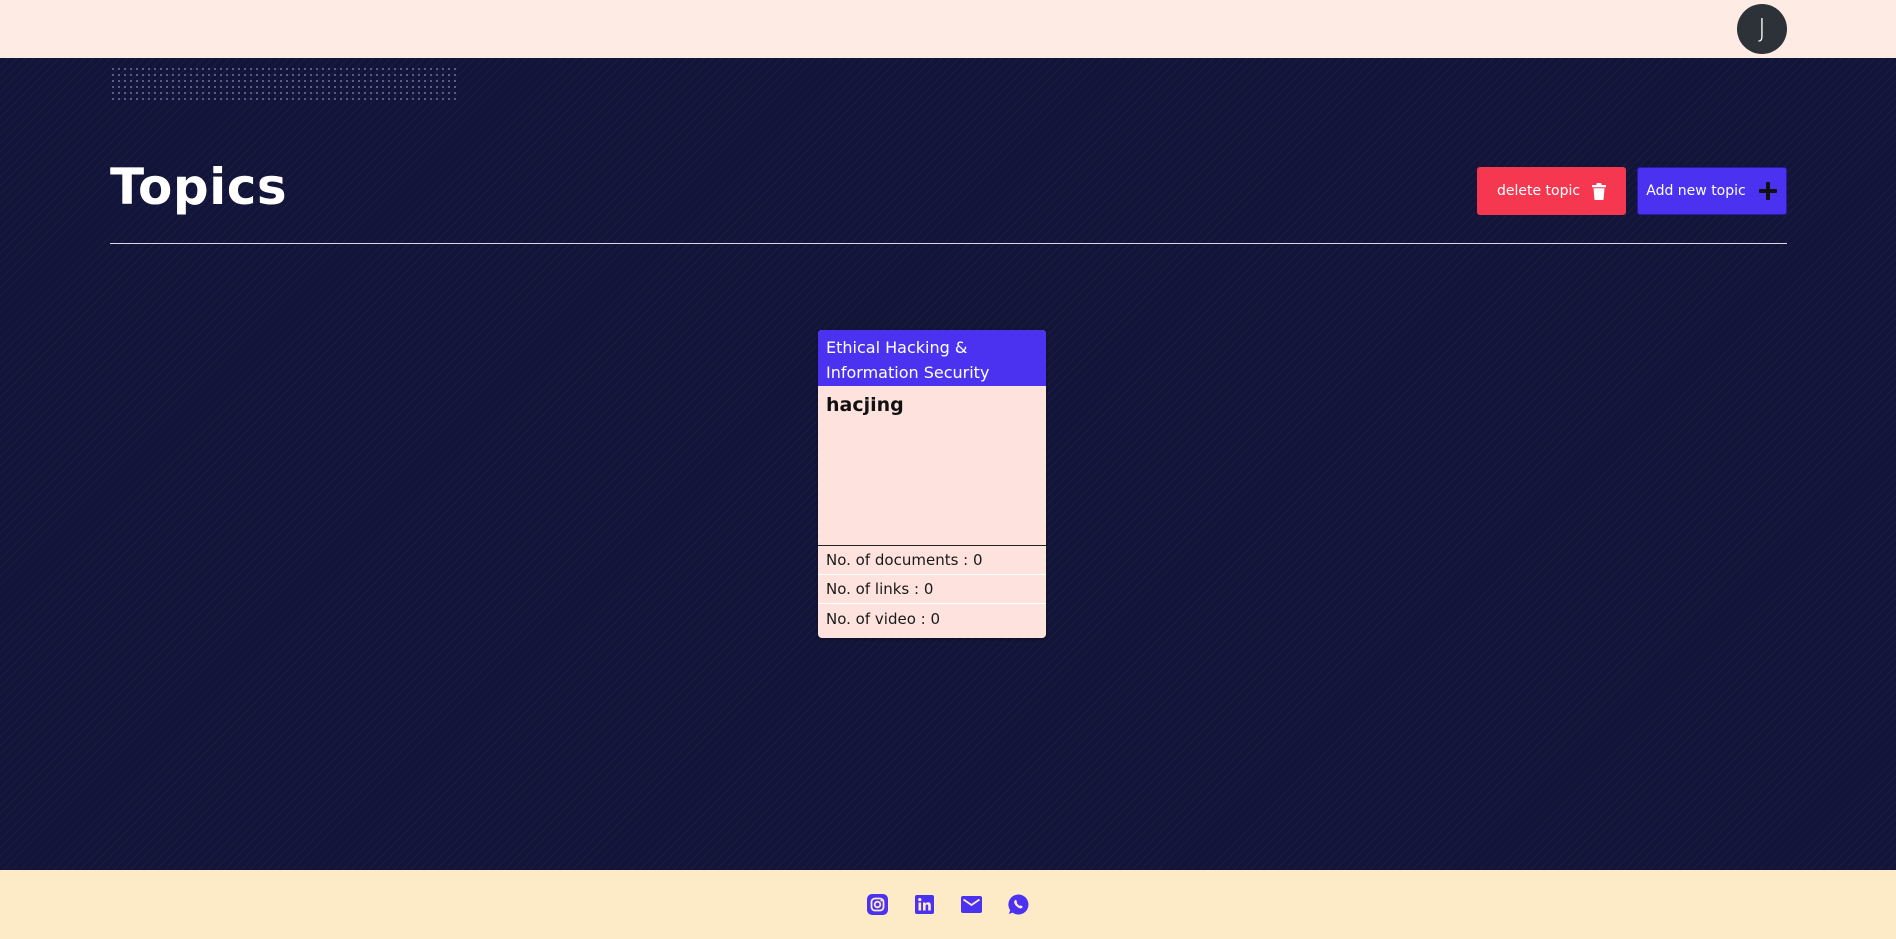 This screenshot has height=939, width=1896. I want to click on videos-count: No. of video : 0, so click(883, 618).